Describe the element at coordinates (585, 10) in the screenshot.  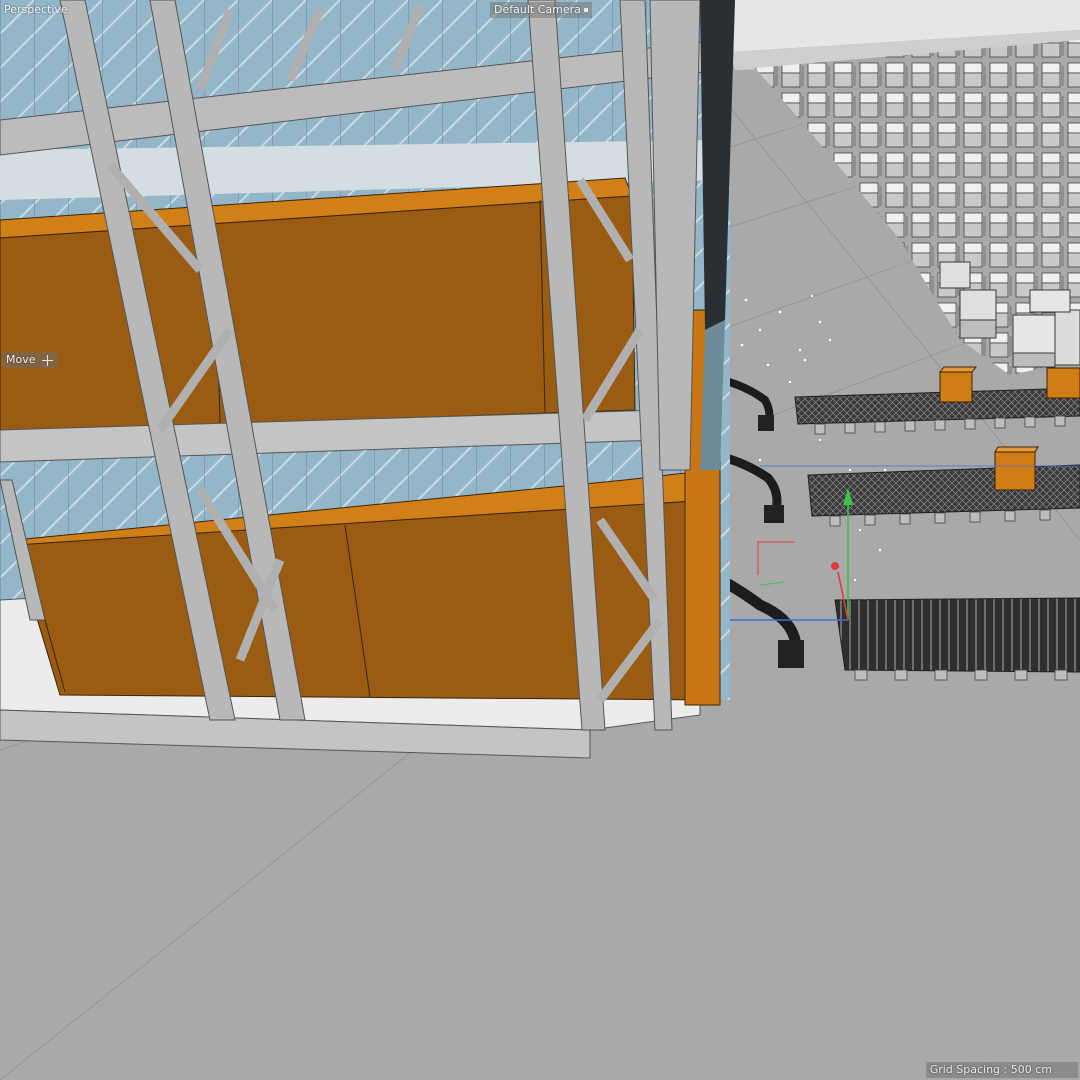
I see `camera-menu-icon` at that location.